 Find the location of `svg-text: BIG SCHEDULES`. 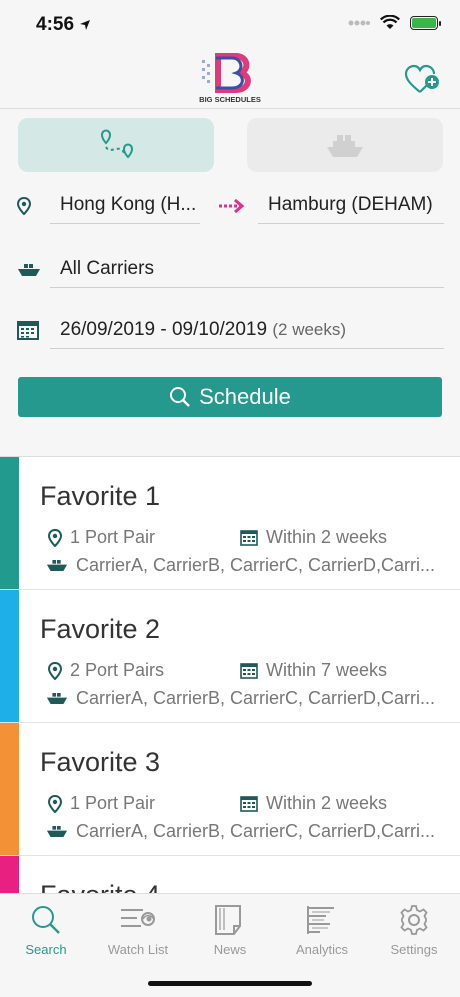

svg-text: BIG SCHEDULES is located at coordinates (230, 99).